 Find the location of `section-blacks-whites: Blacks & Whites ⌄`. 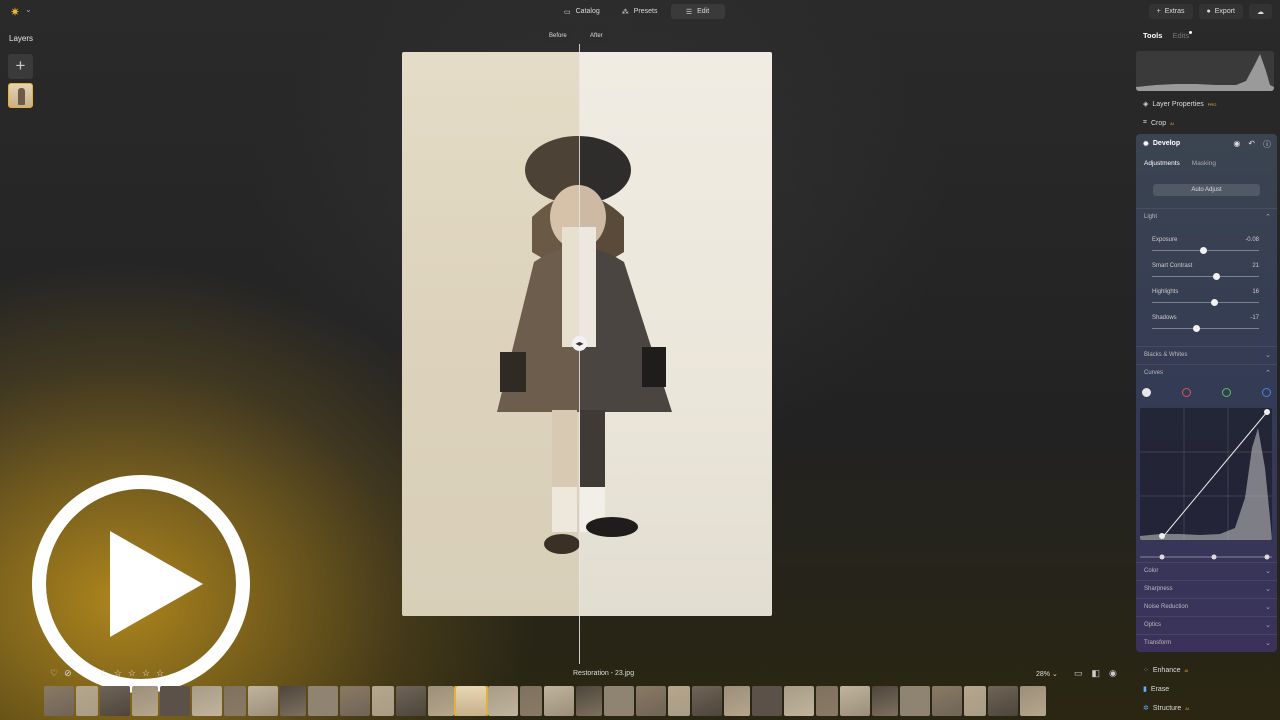

section-blacks-whites: Blacks & Whites ⌄ is located at coordinates (1206, 355).